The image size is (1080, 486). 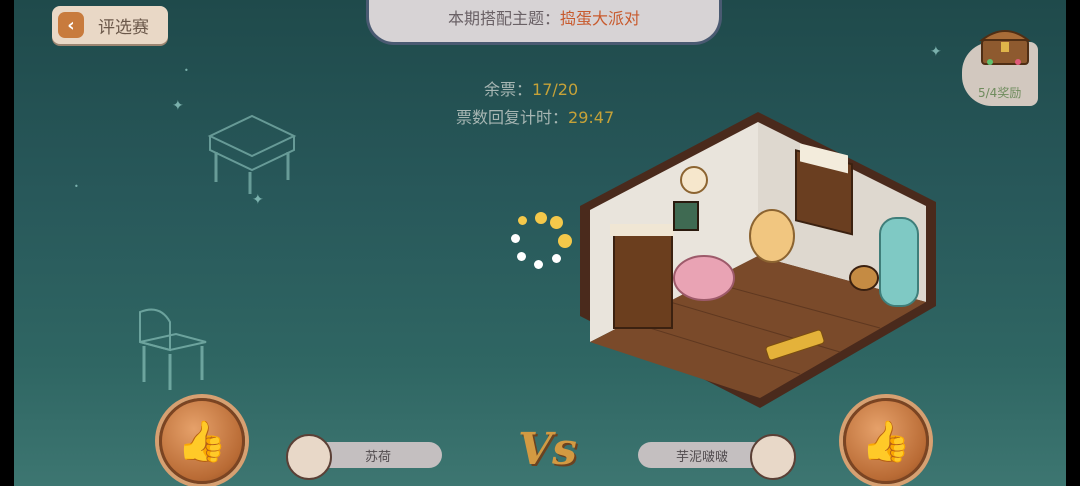 I want to click on player-right-label: 芋泥啵啵, so click(x=701, y=457).